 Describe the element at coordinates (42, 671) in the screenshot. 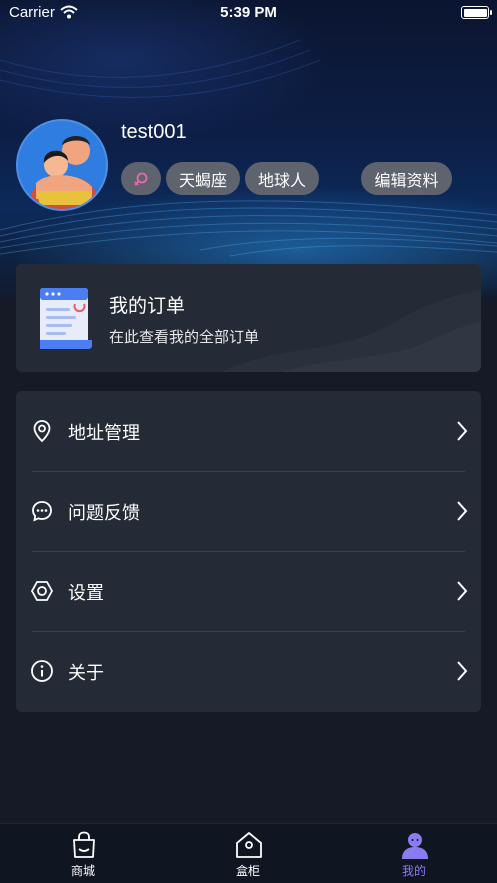

I see `info-icon` at that location.